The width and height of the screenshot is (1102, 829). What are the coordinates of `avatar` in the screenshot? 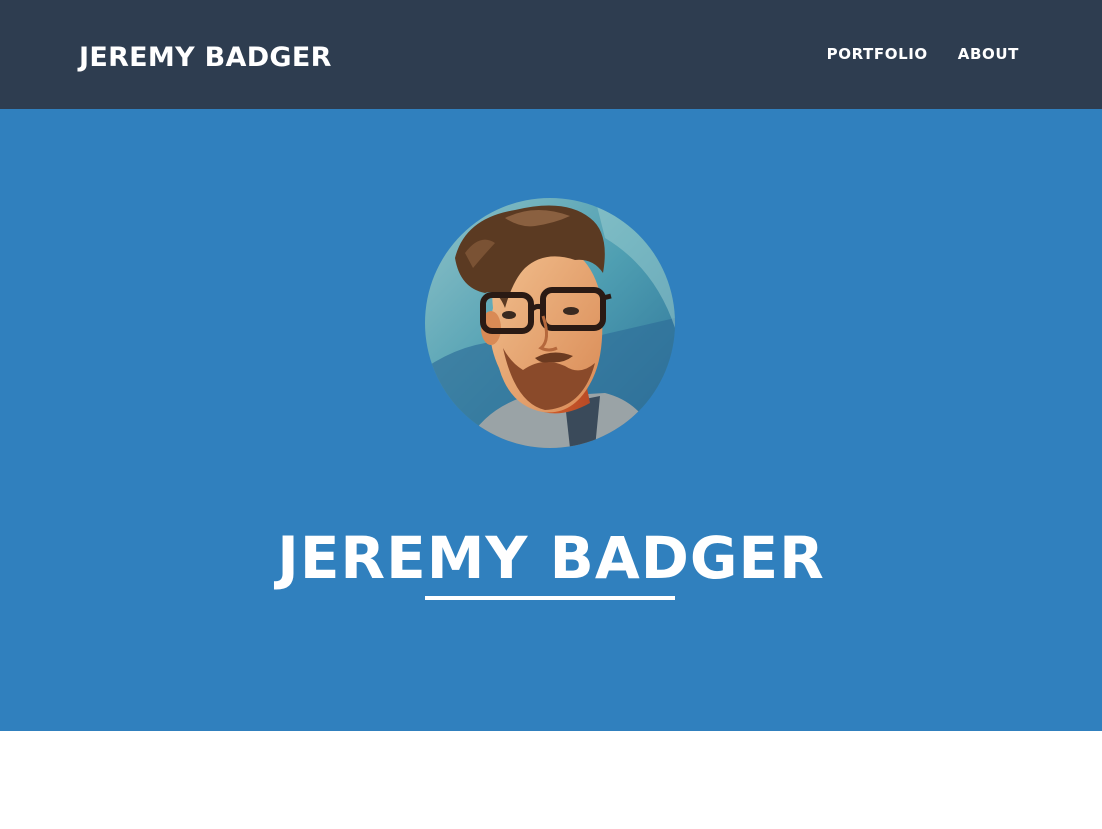 It's located at (550, 323).